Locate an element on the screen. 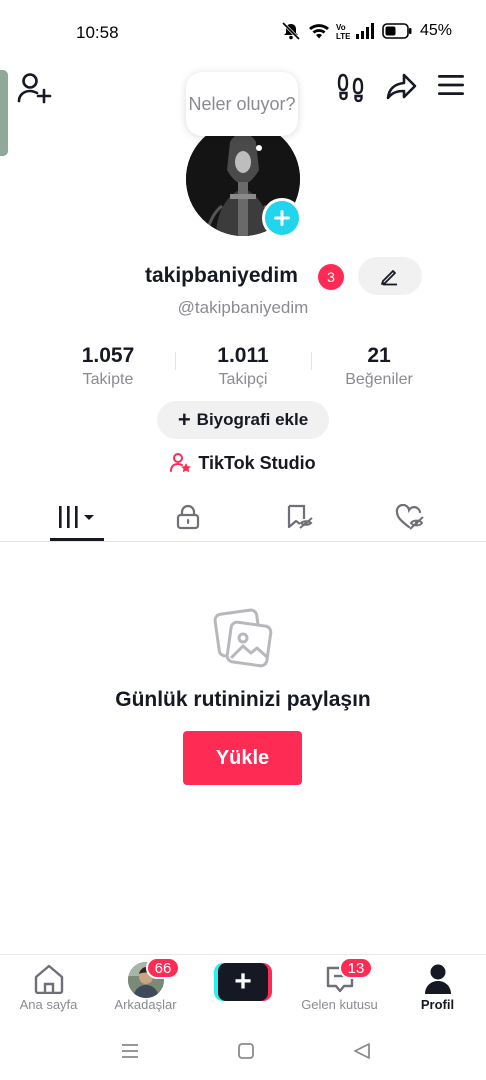 This screenshot has width=486, height=1080. plus-icon: + is located at coordinates (184, 419).